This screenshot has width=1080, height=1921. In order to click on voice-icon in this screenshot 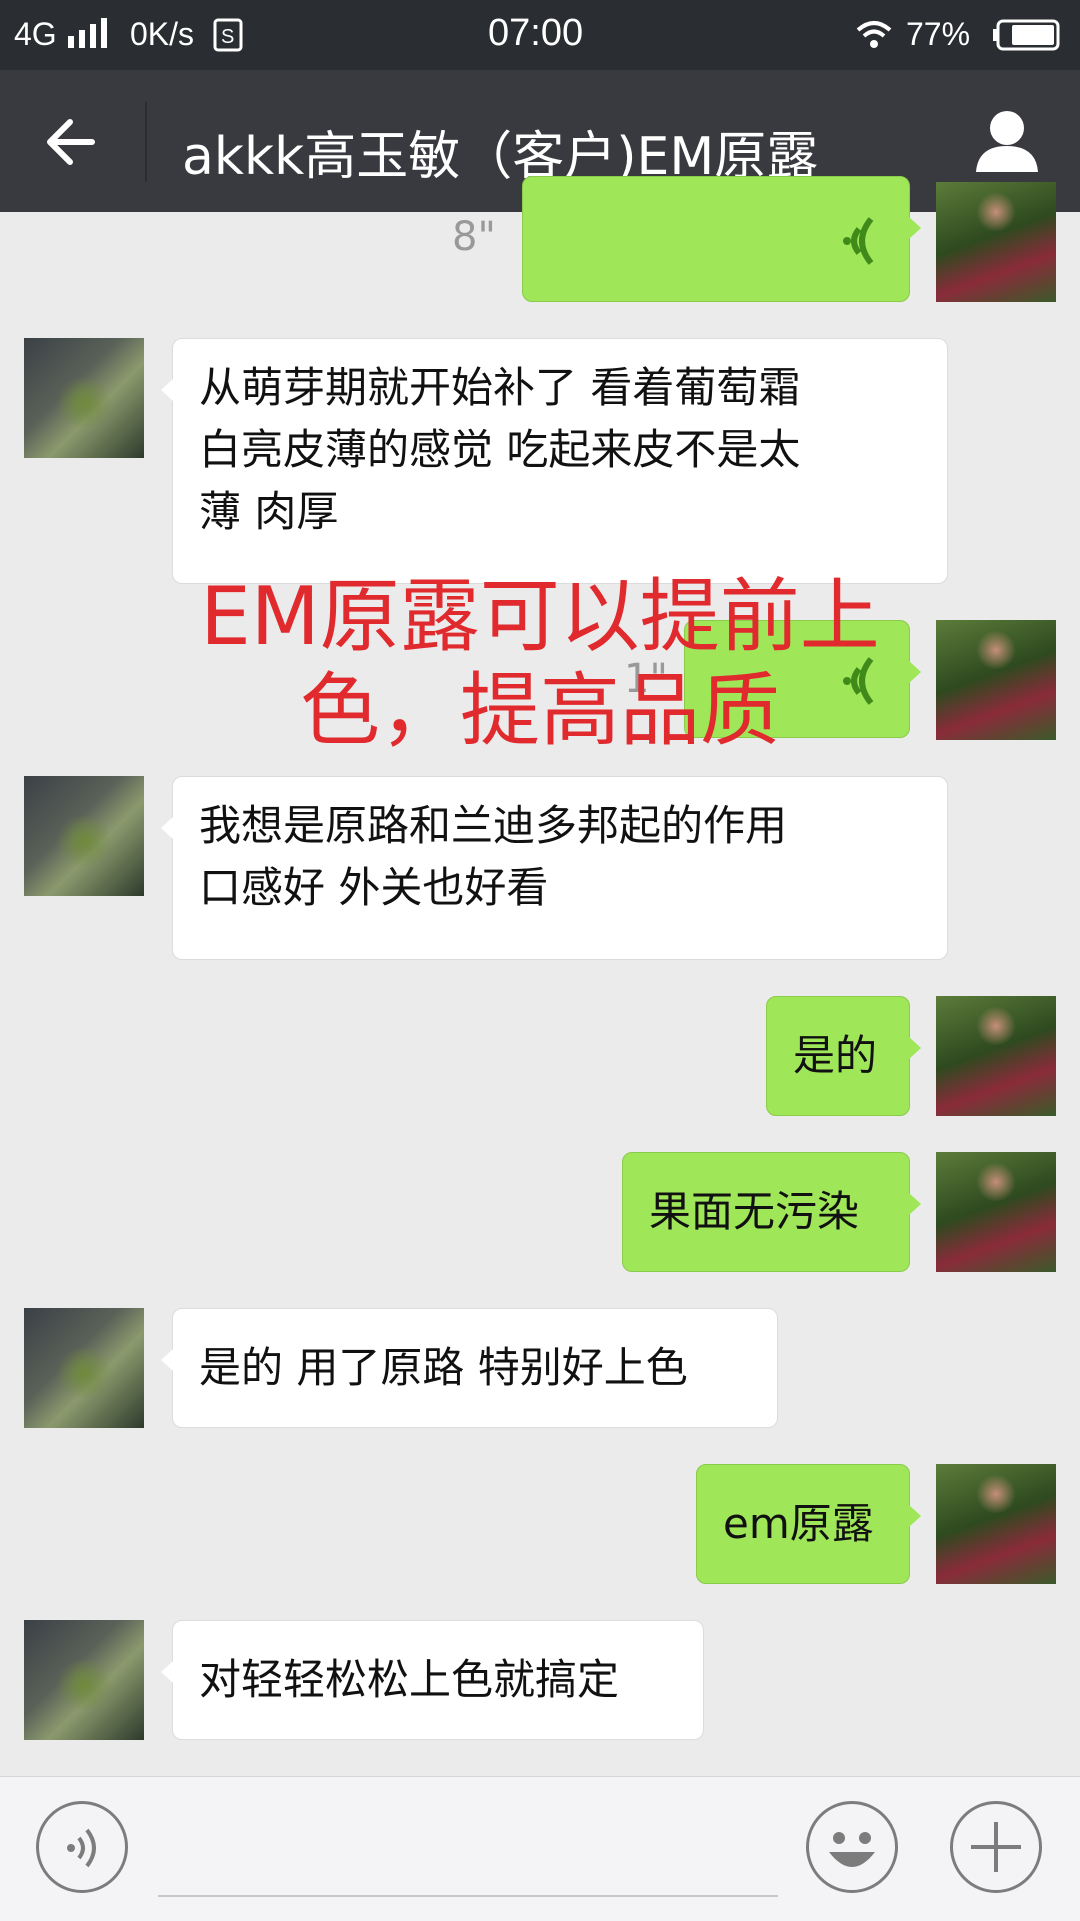, I will do `click(81, 1848)`.